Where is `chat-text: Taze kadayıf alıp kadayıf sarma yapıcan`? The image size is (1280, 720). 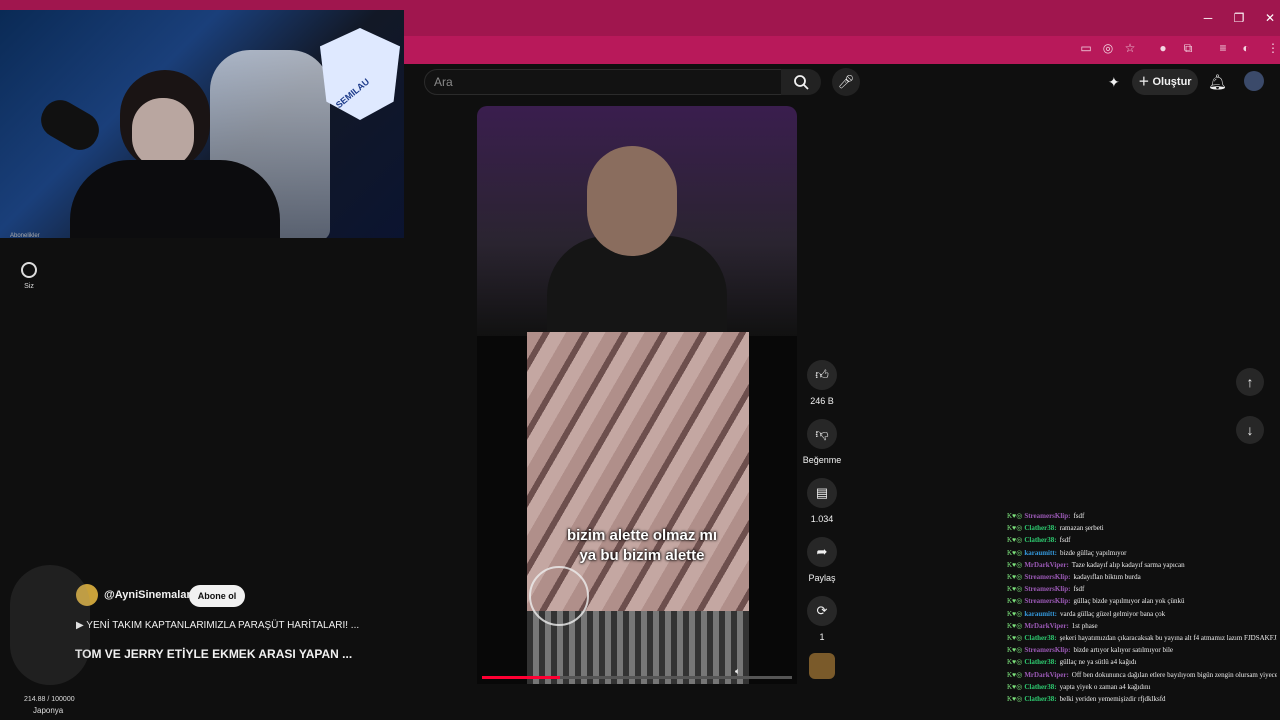
chat-text: Taze kadayıf alıp kadayıf sarma yapıcan is located at coordinates (1128, 564).